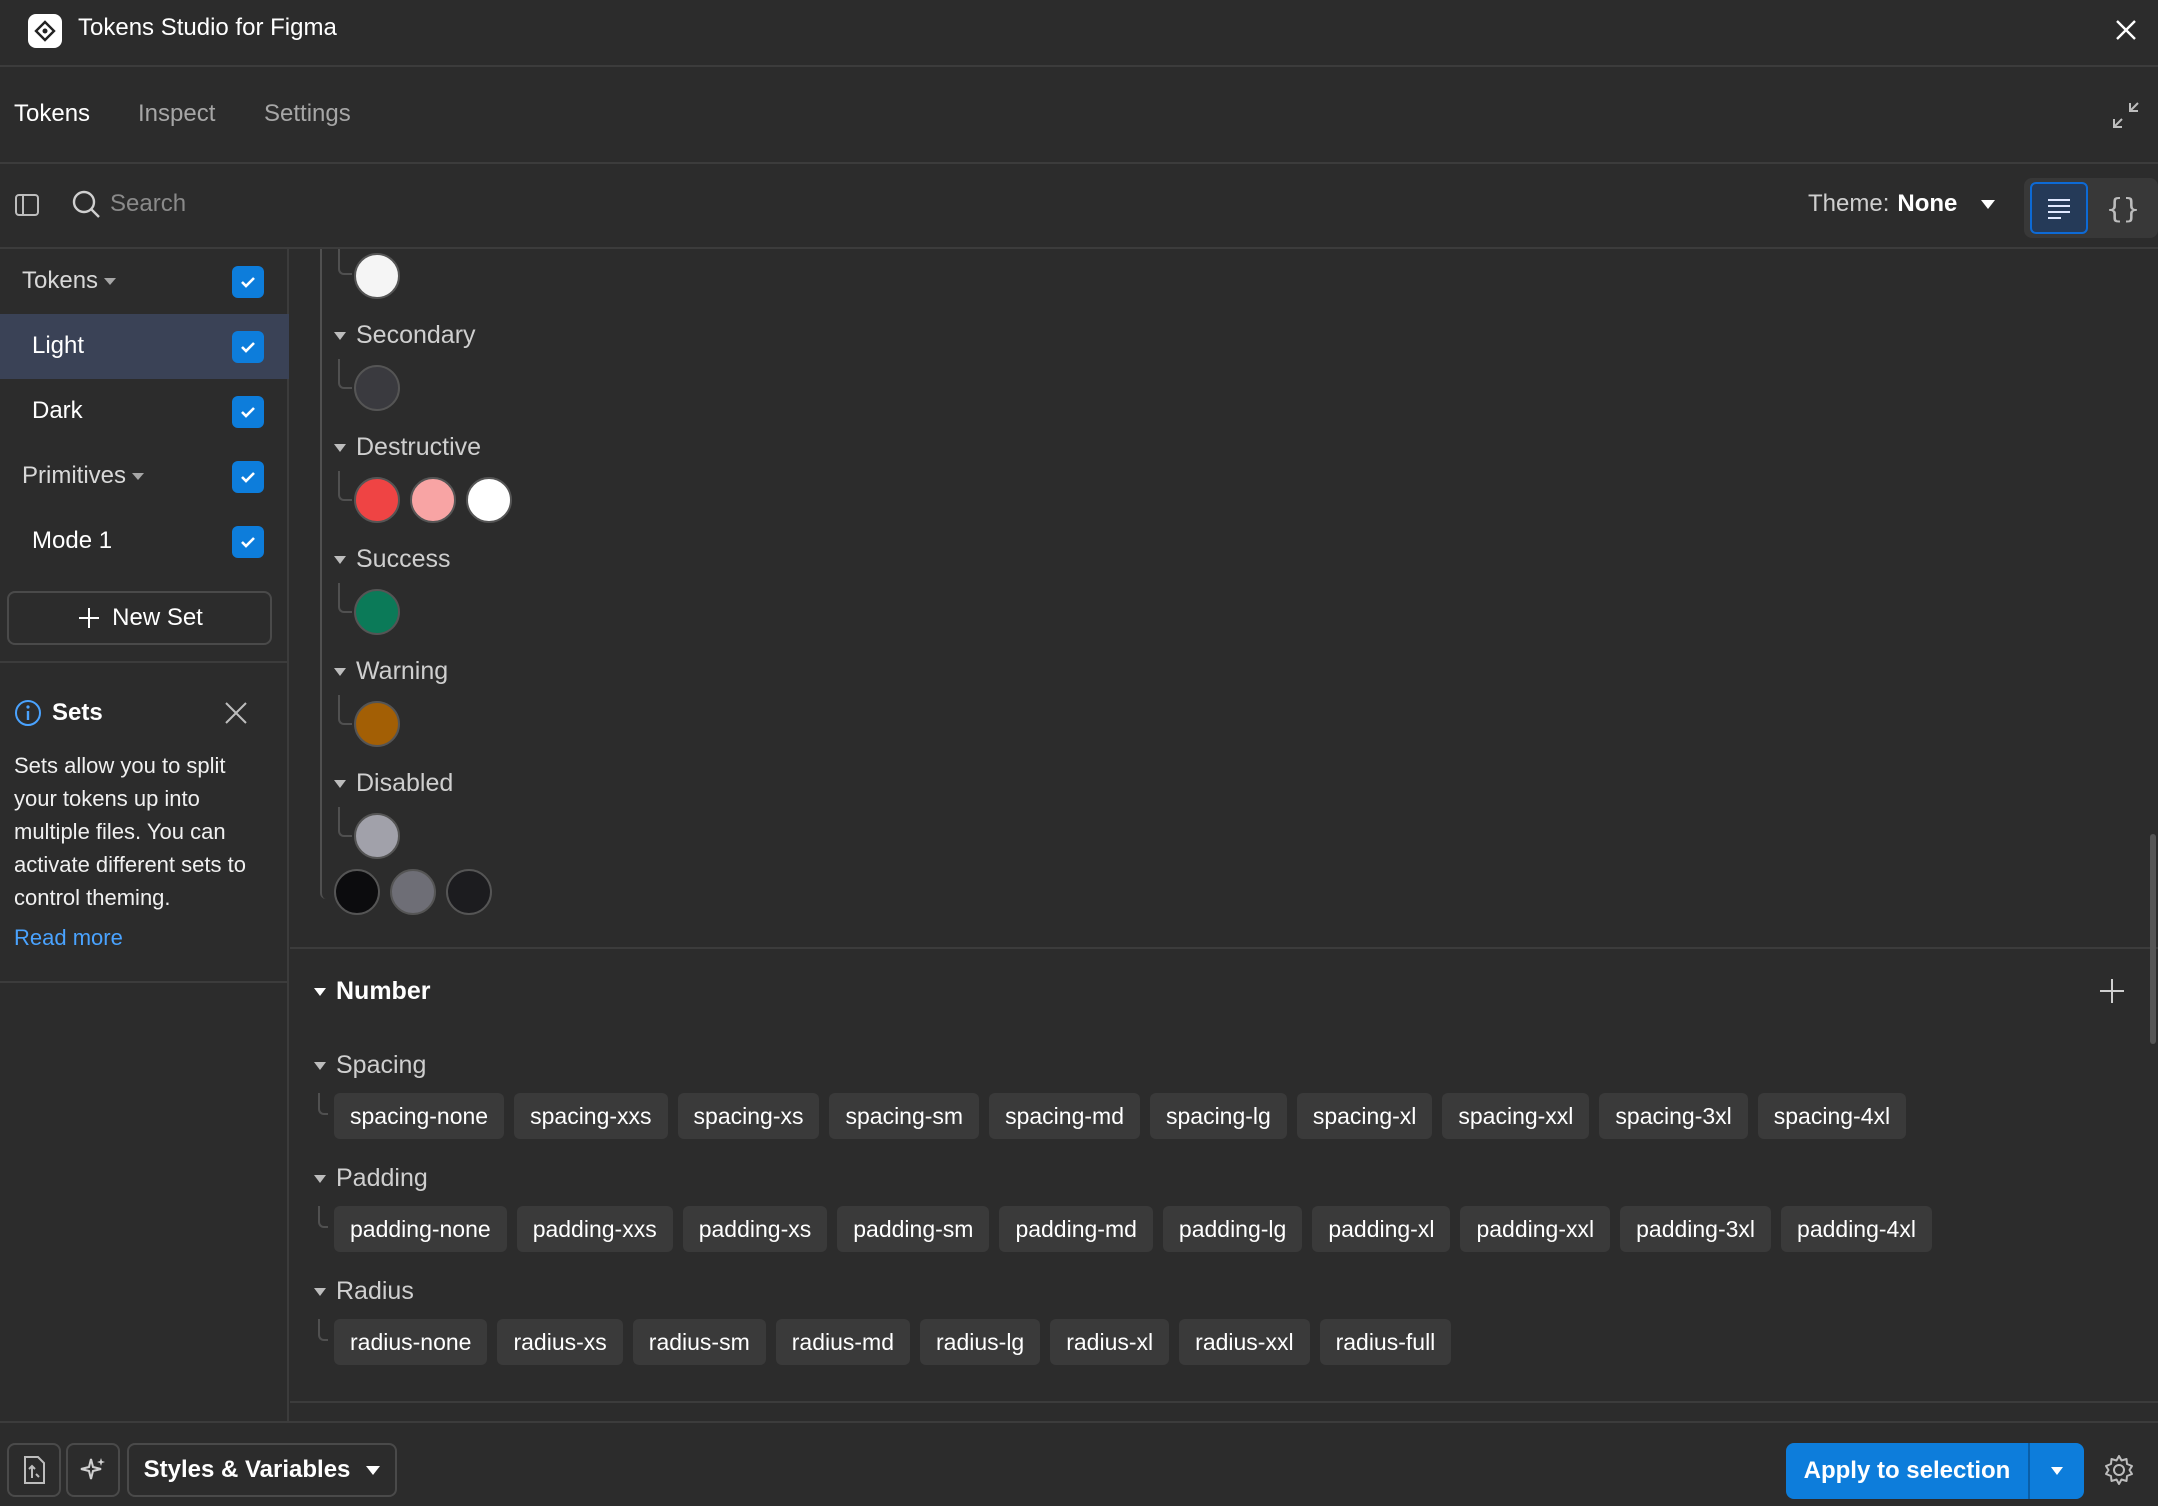 The width and height of the screenshot is (2158, 1506). What do you see at coordinates (904, 1116) in the screenshot?
I see `token-pill: spacing-sm` at bounding box center [904, 1116].